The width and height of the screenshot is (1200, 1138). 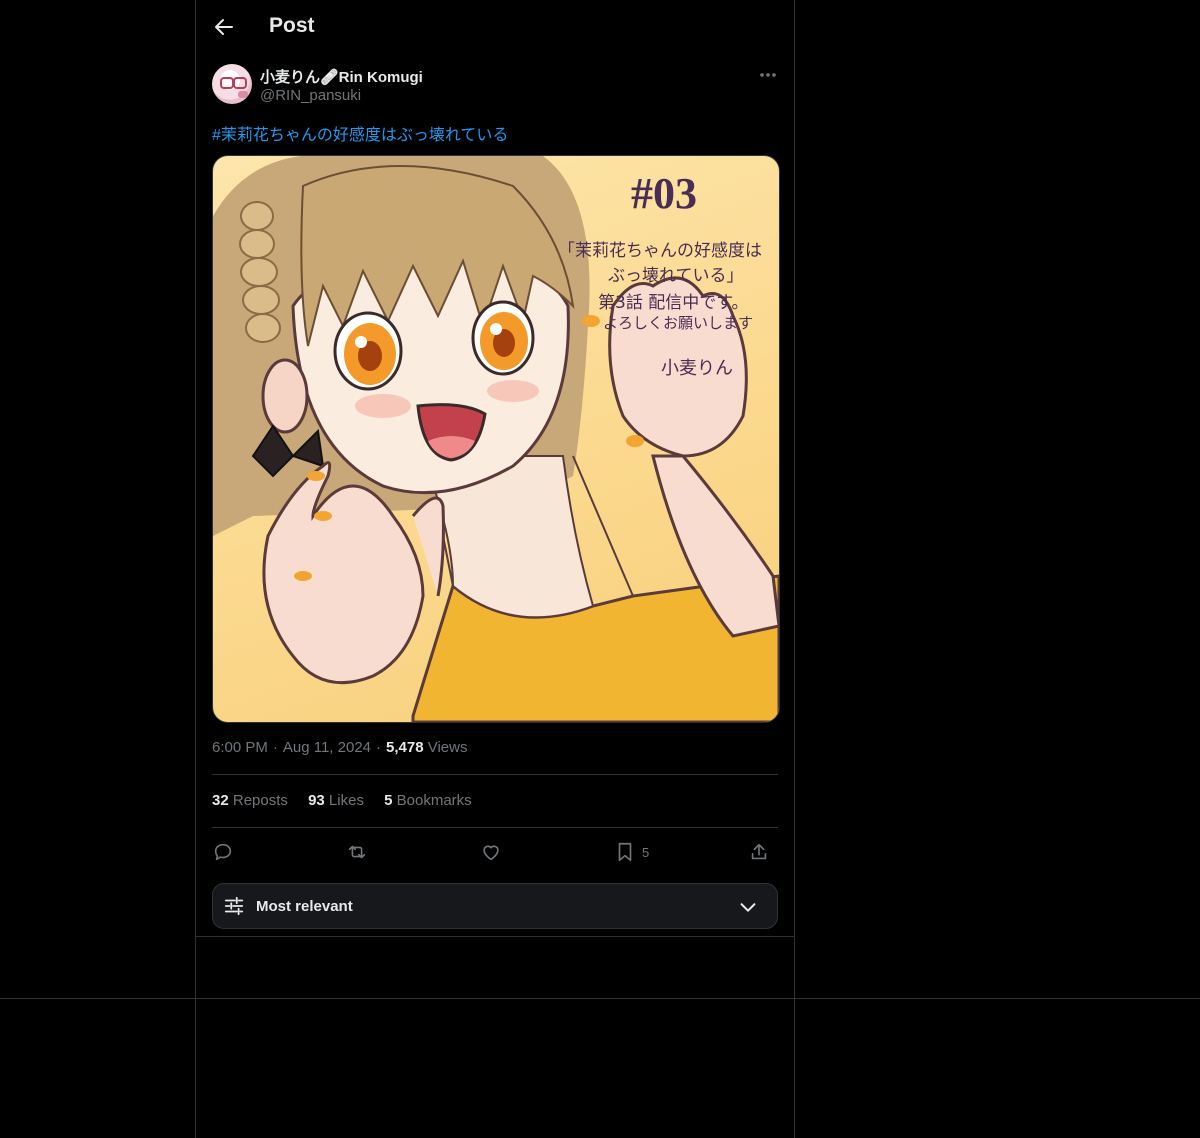 I want to click on image-number-text: #03, so click(x=664, y=193).